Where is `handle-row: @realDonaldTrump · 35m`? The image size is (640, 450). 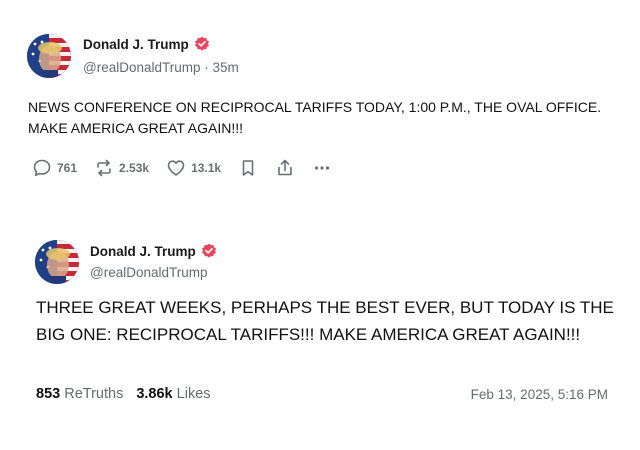
handle-row: @realDonaldTrump · 35m is located at coordinates (161, 67).